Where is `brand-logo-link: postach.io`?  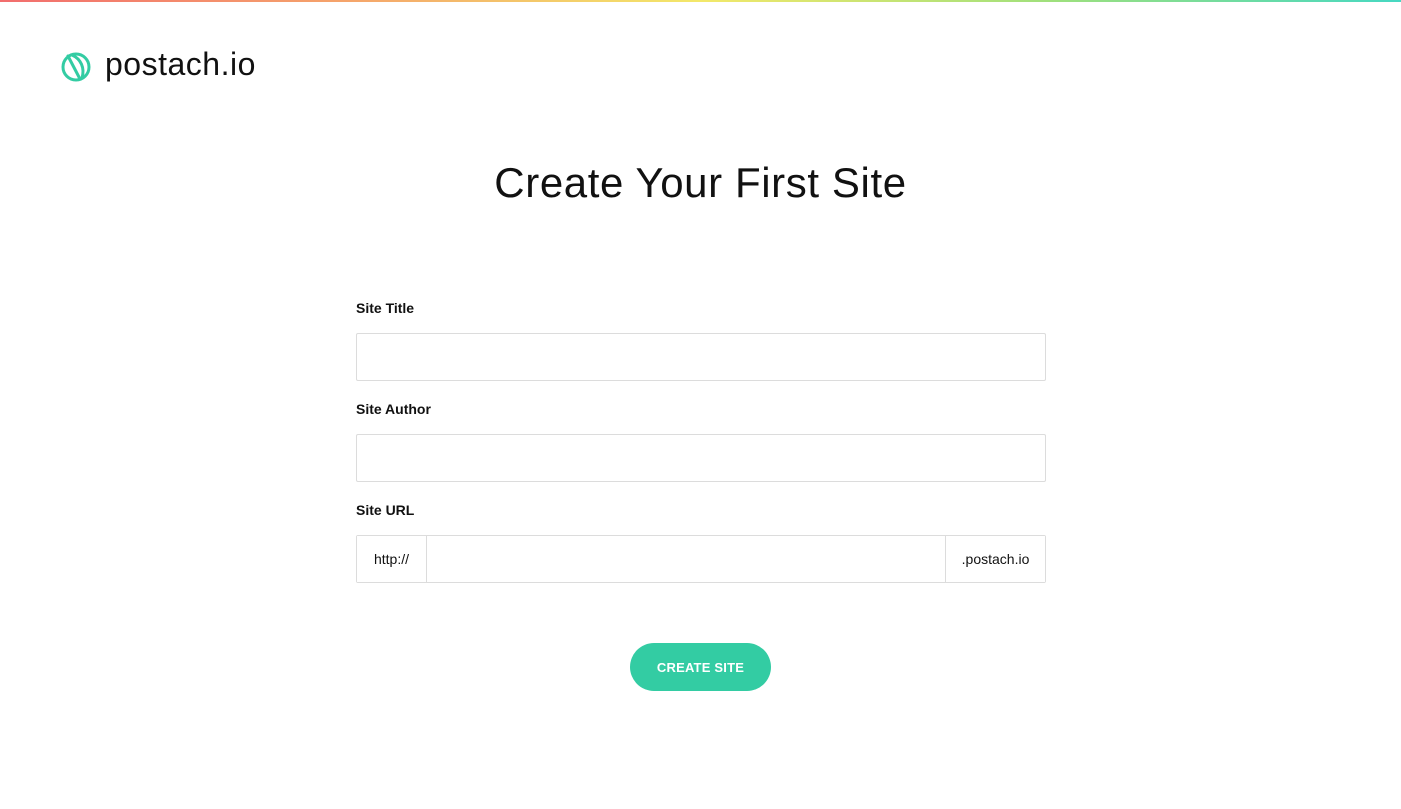 brand-logo-link: postach.io is located at coordinates (158, 64).